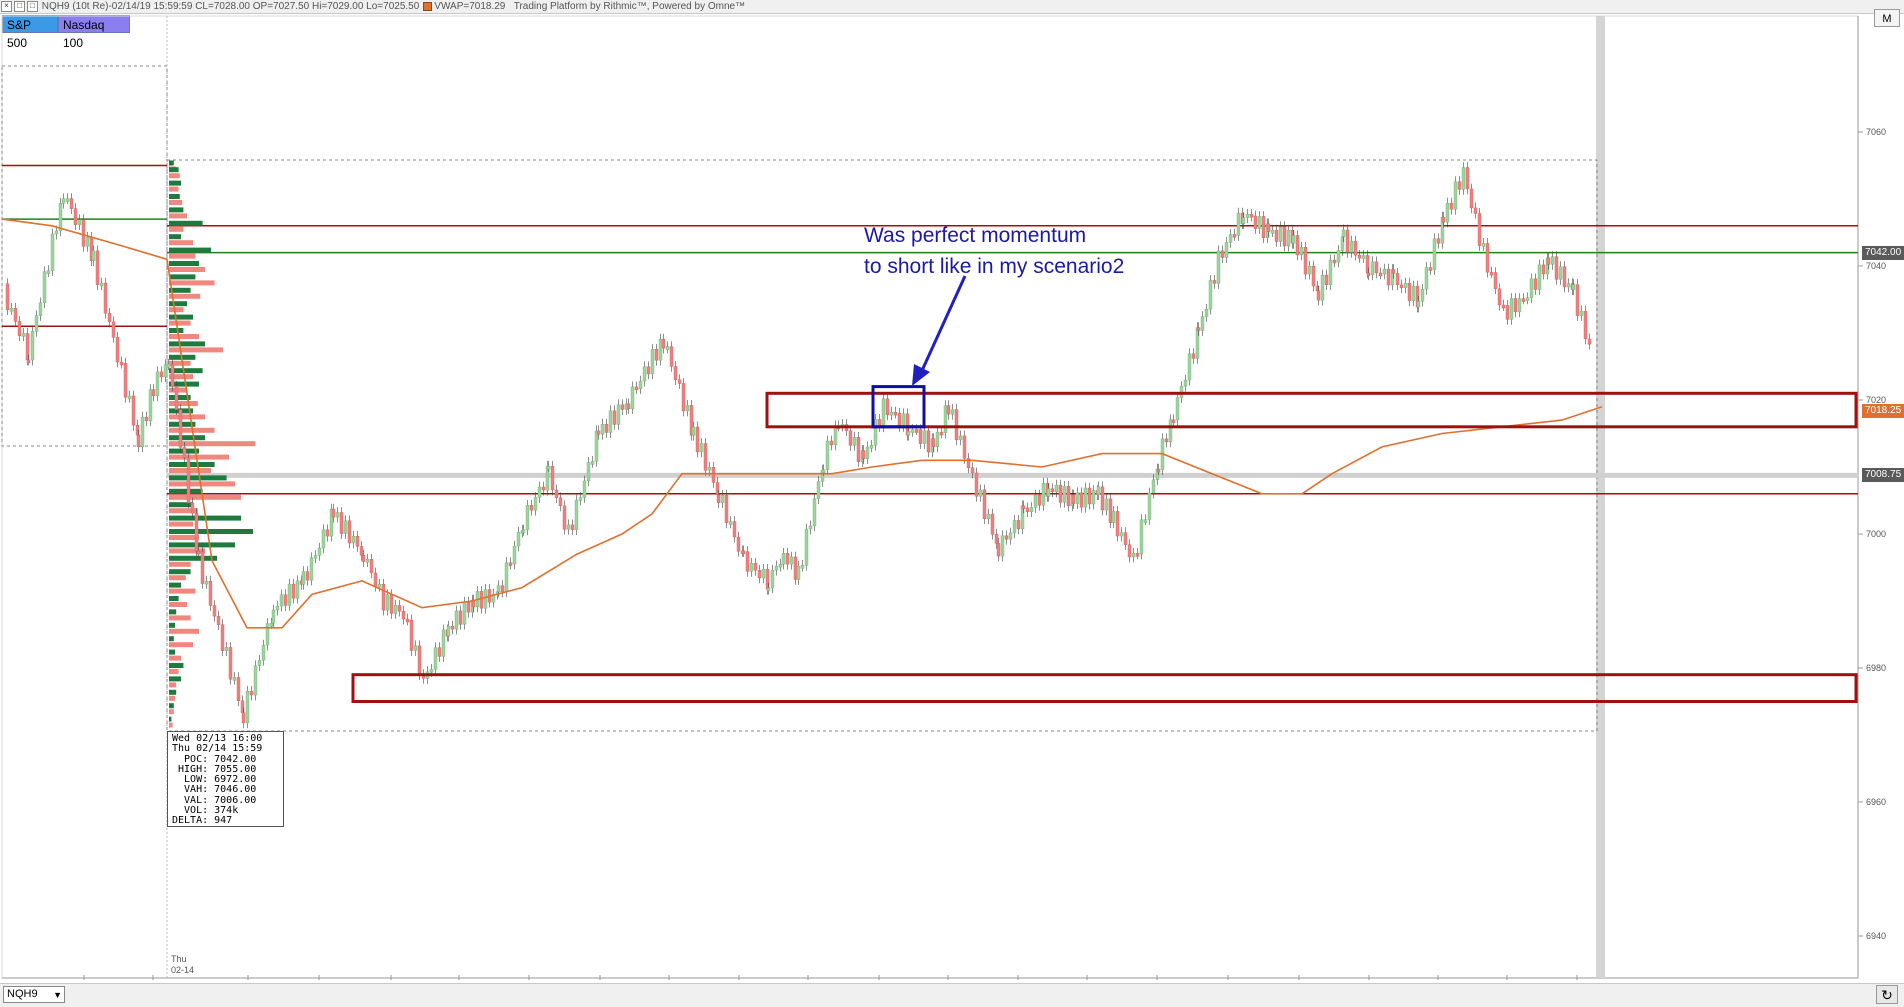 The width and height of the screenshot is (1904, 1007). Describe the element at coordinates (1887, 994) in the screenshot. I see `refresh-button: ↻` at that location.